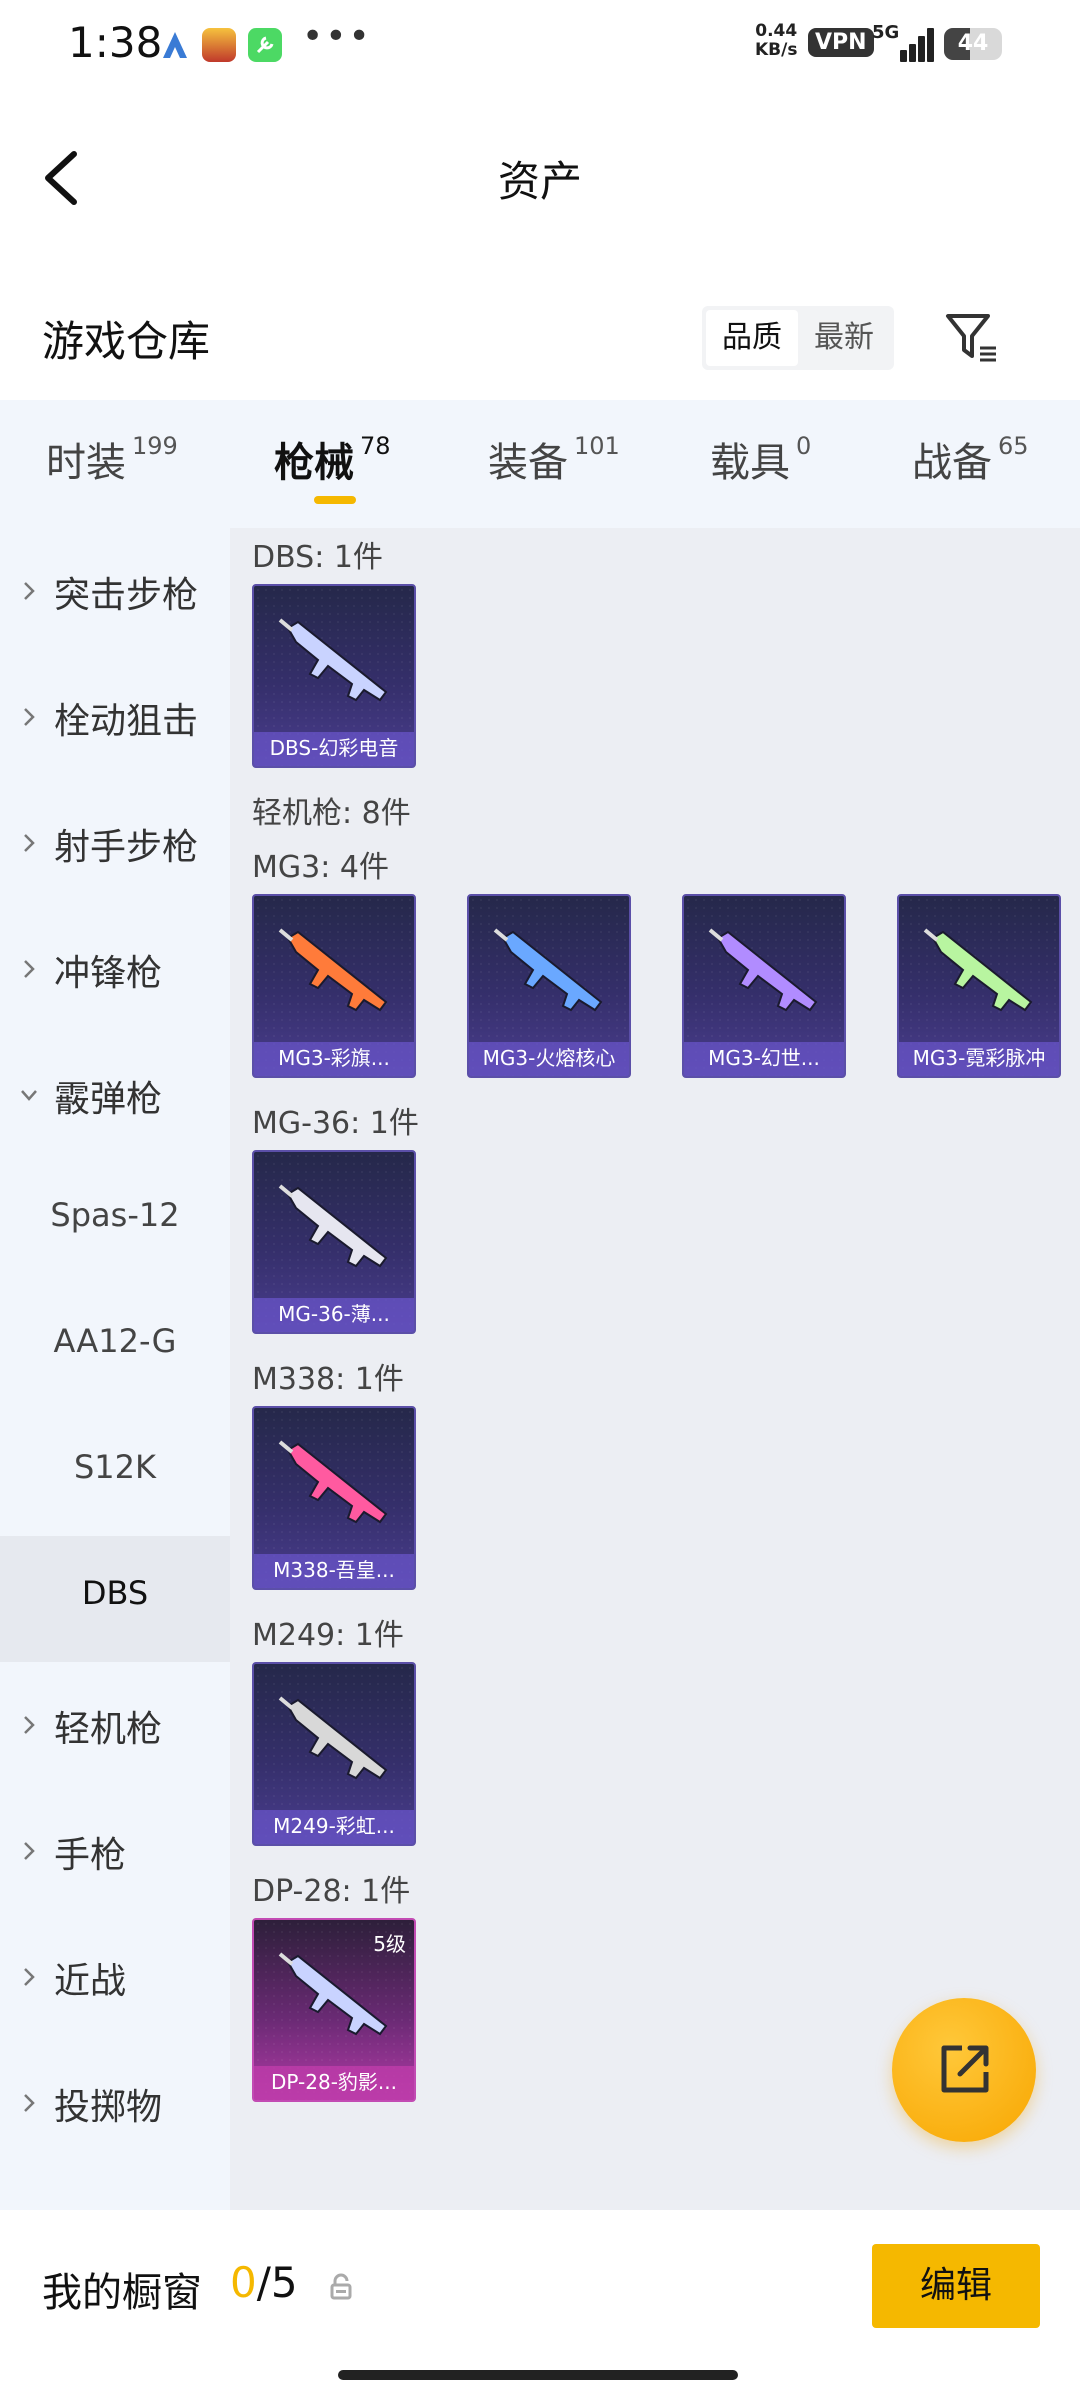  Describe the element at coordinates (126, 847) in the screenshot. I see `sidebar-item-label: 射手步枪` at that location.